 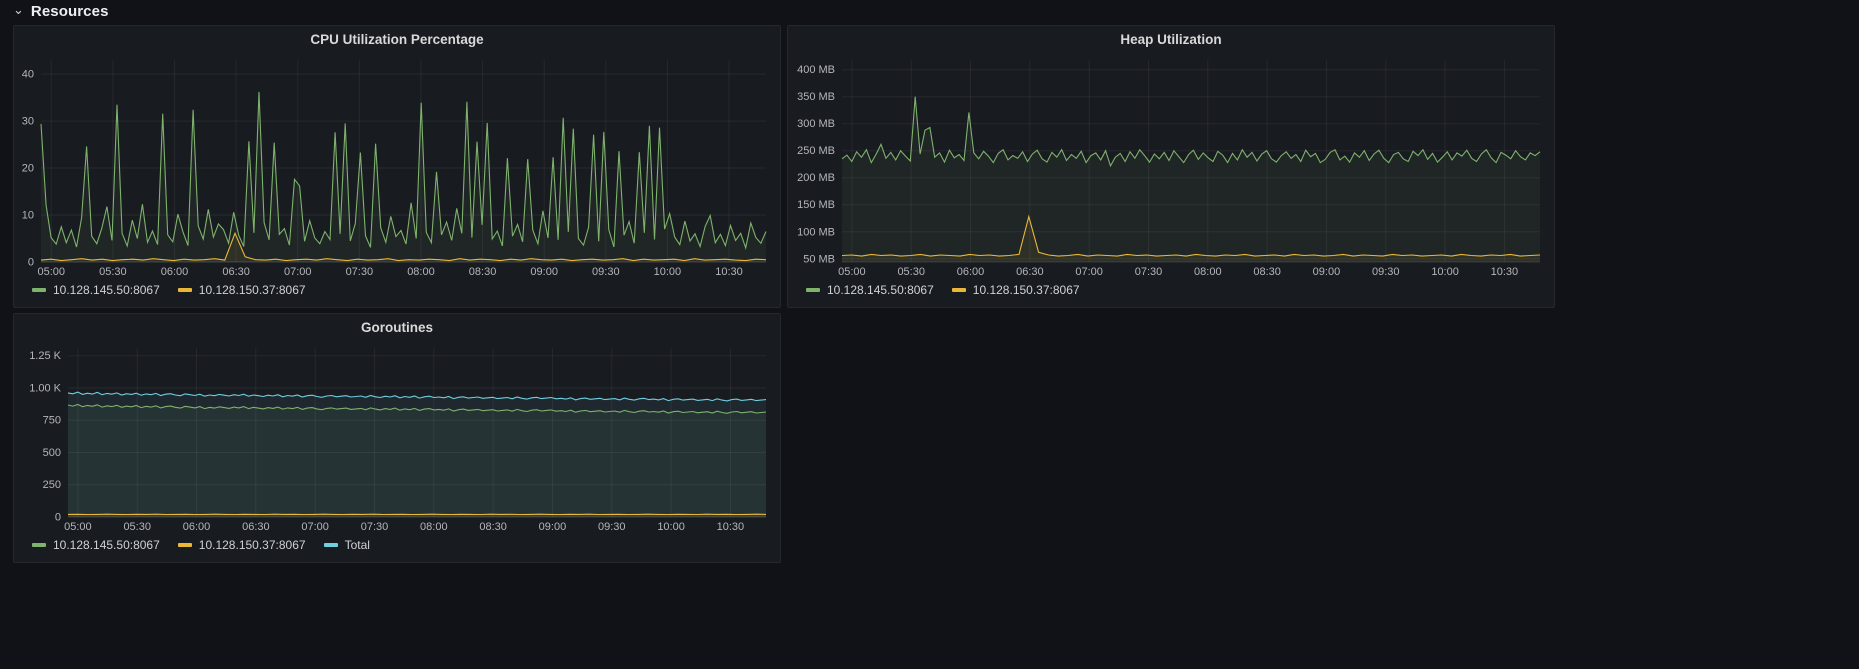 What do you see at coordinates (816, 205) in the screenshot?
I see `svg-text: 150 MB` at bounding box center [816, 205].